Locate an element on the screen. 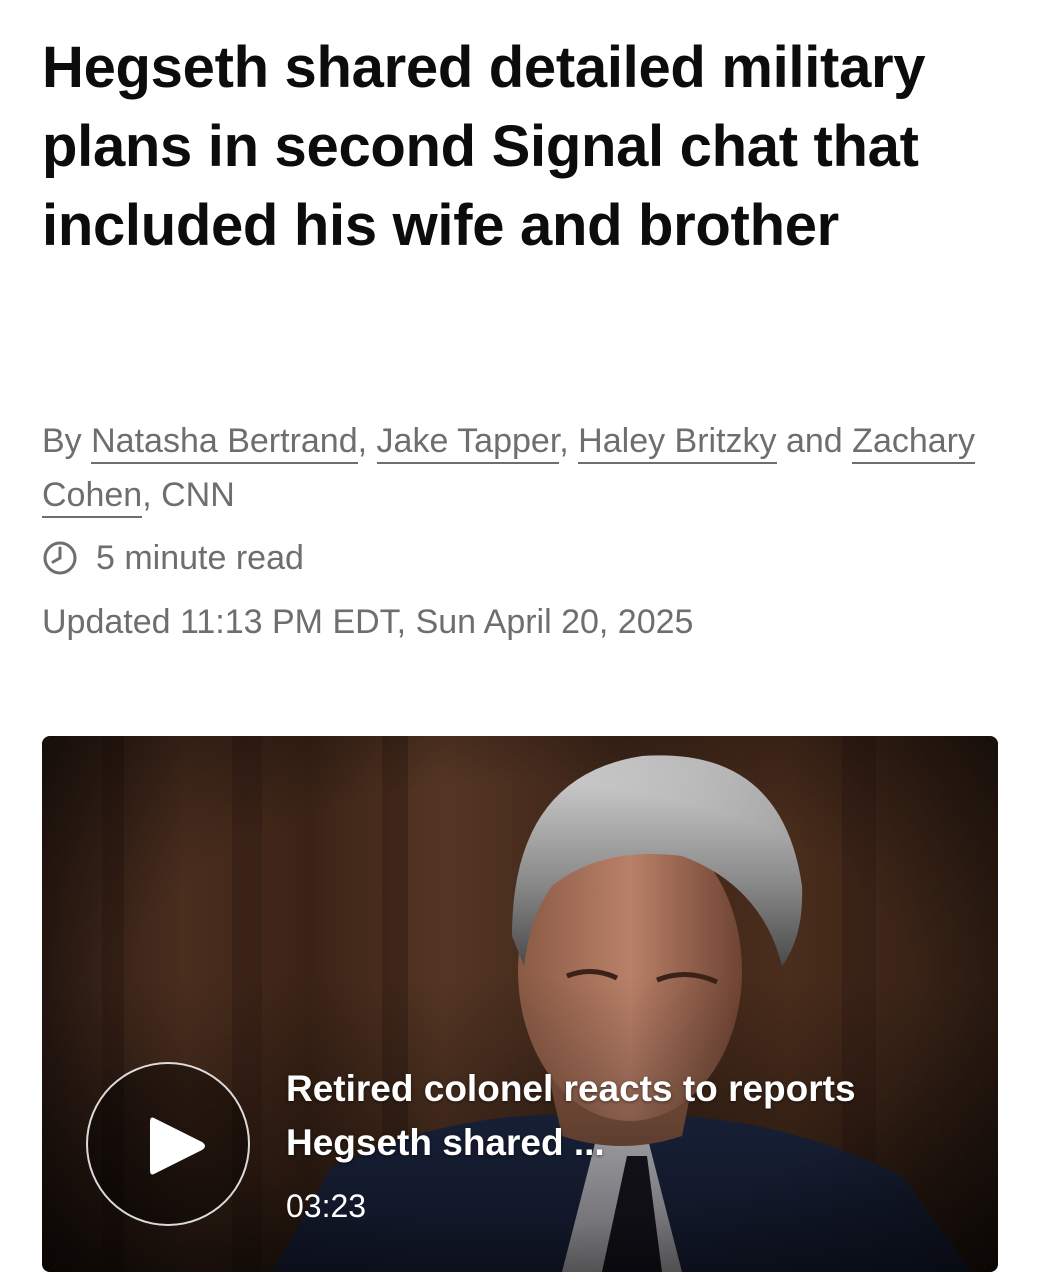 The image size is (1040, 1280). byline-suffix: , CNN is located at coordinates (188, 495).